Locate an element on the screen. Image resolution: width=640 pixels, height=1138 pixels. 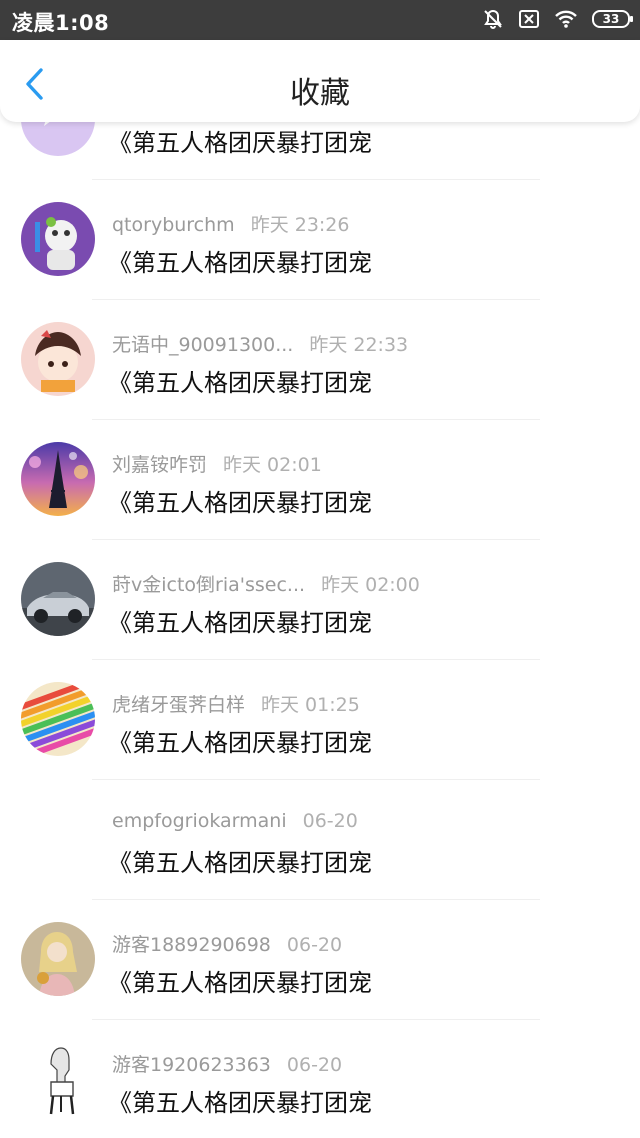
timestamp: 昨天 23:26 is located at coordinates (300, 225).